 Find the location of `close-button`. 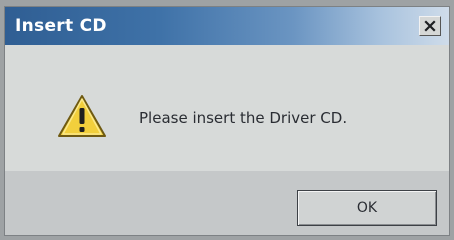

close-button is located at coordinates (430, 26).